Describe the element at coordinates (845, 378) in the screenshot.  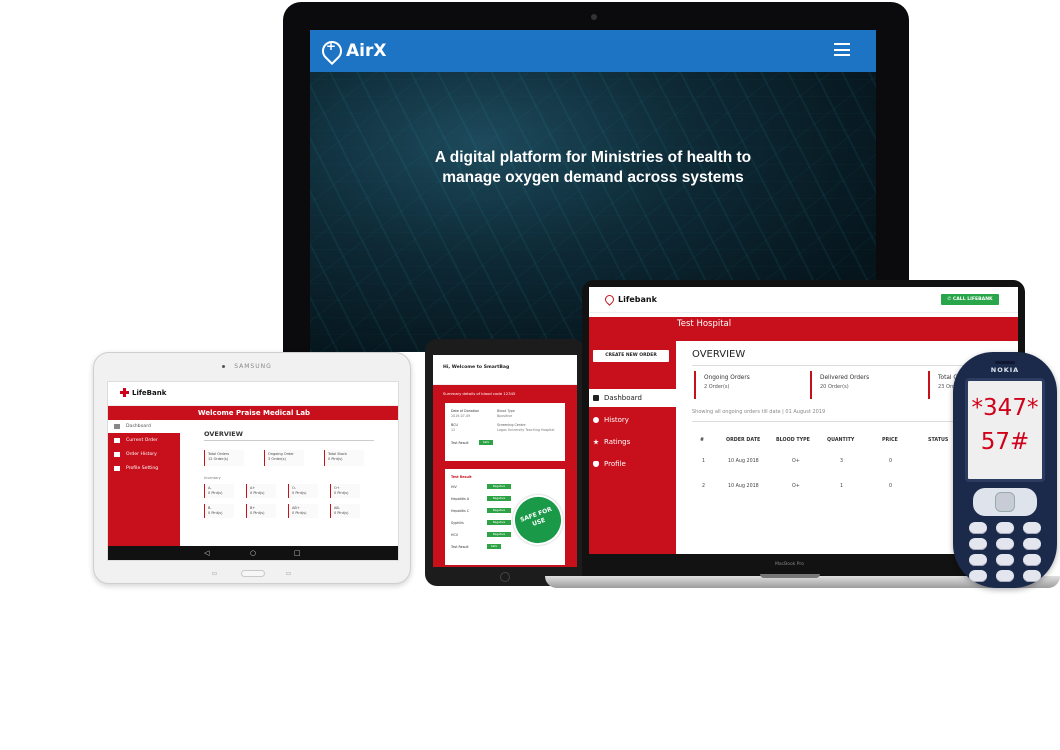
I see `stat-label: Delivered Orders` at that location.